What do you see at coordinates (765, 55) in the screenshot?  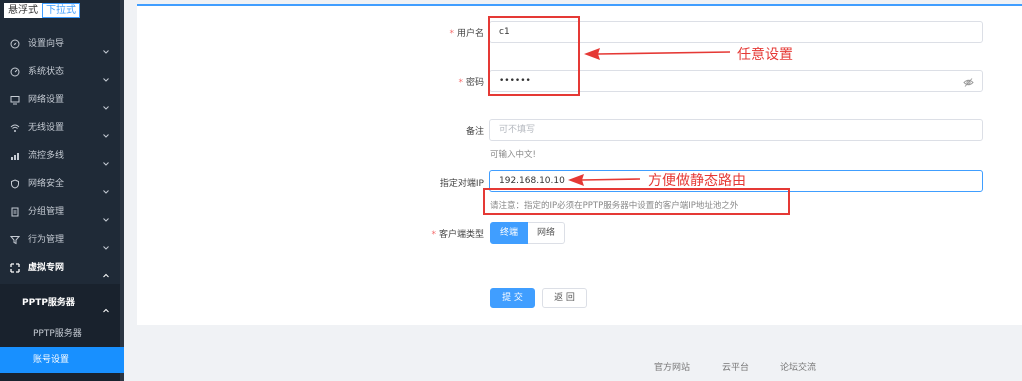 I see `annotation-text-arbitrary: 任意设置` at bounding box center [765, 55].